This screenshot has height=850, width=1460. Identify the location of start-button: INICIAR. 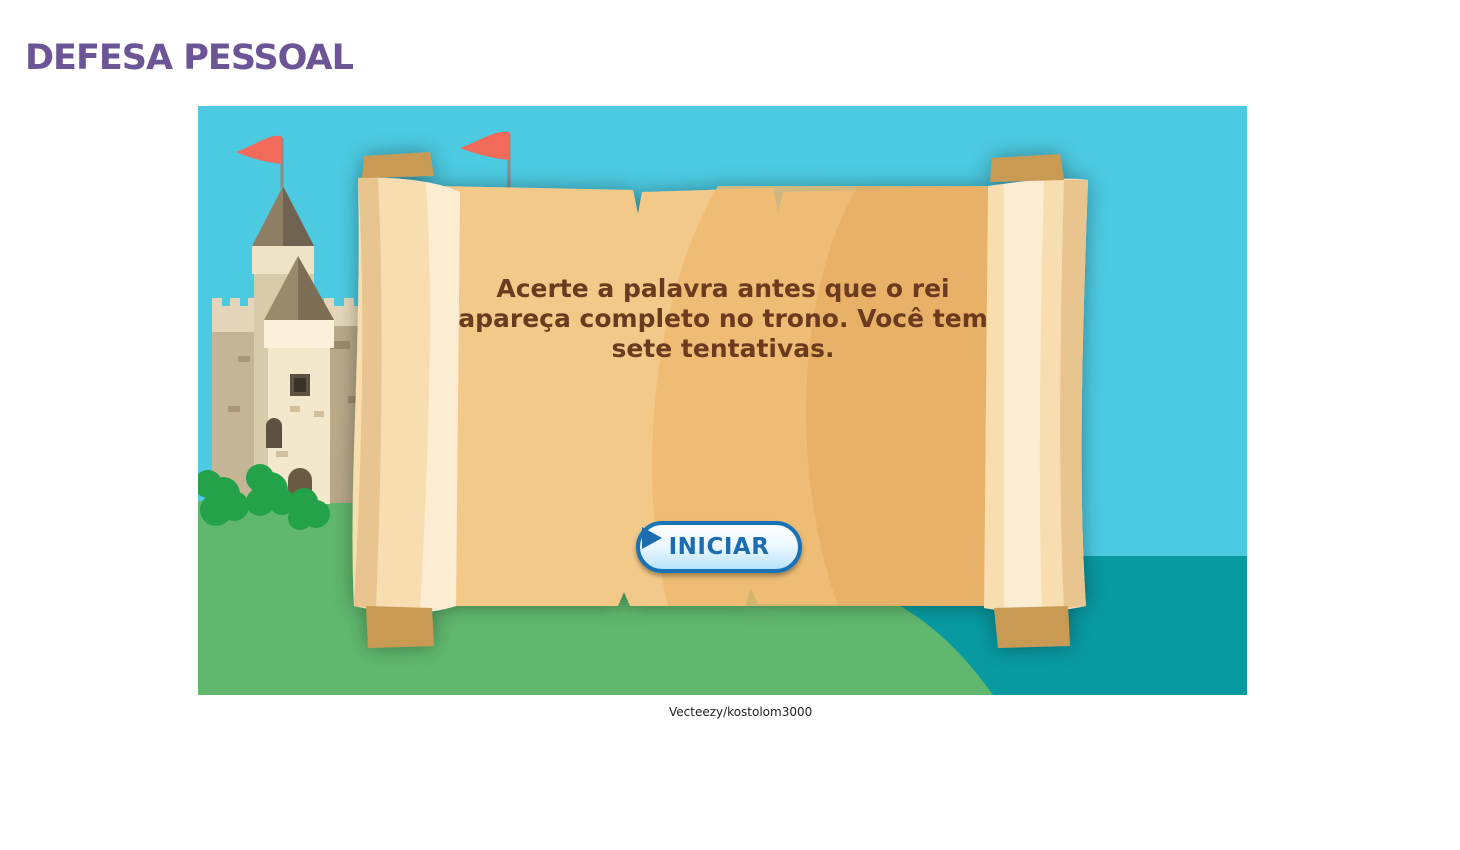
(719, 547).